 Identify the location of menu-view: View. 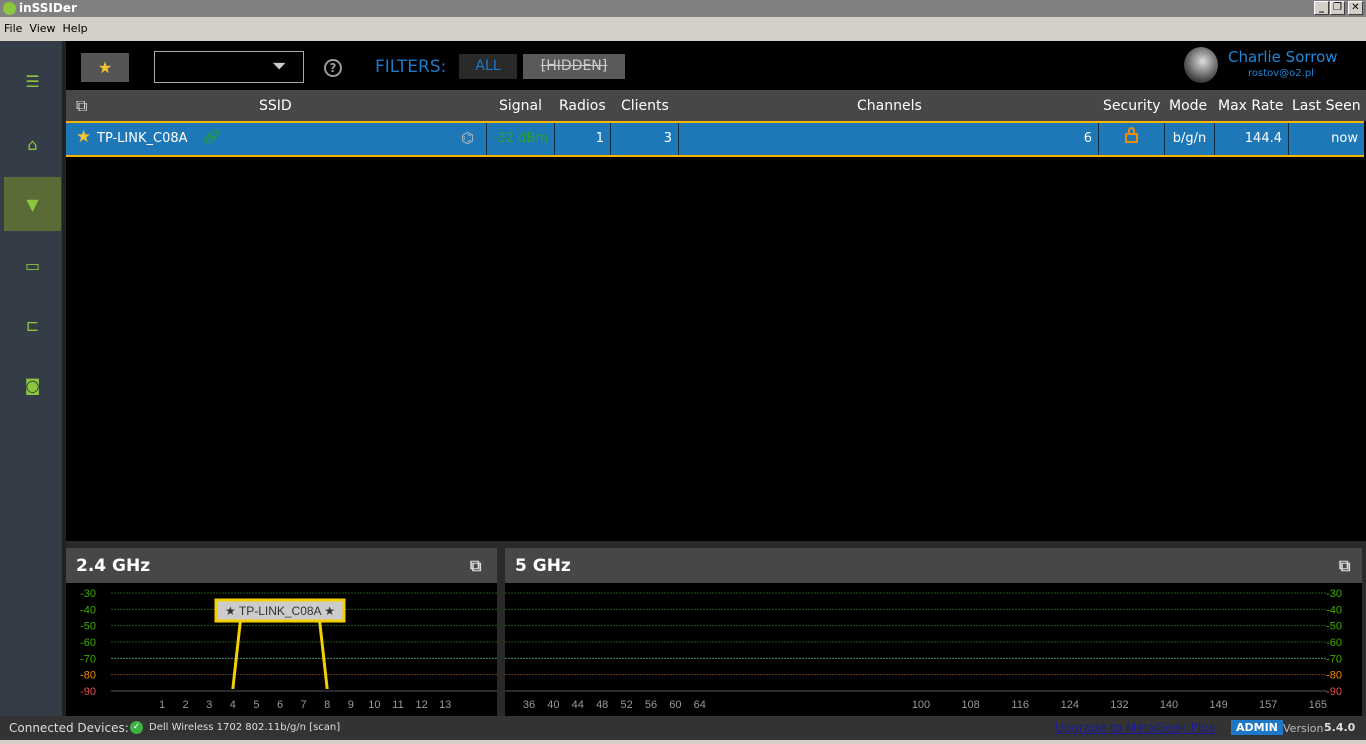
(41, 26).